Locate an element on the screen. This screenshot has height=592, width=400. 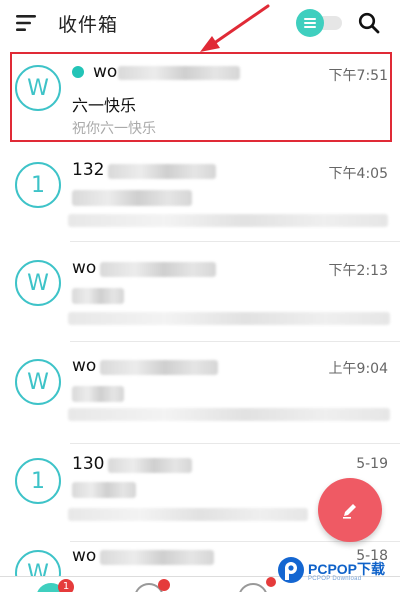
email-time: 上午9:04 is located at coordinates (358, 369).